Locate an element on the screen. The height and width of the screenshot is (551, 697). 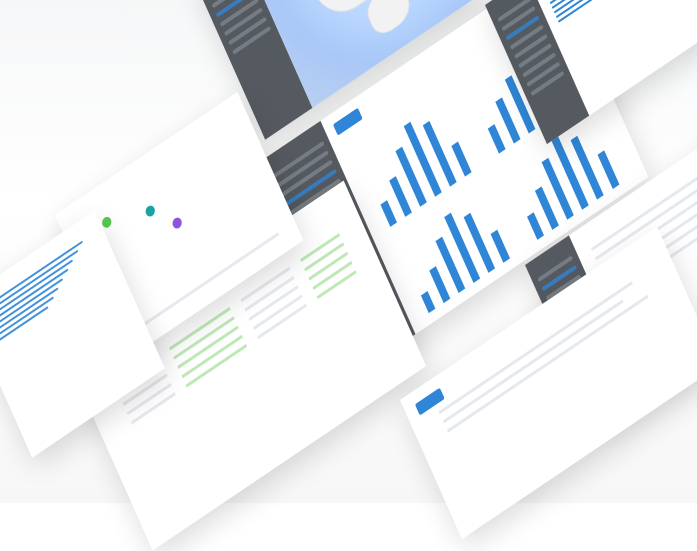
list-bar is located at coordinates (599, 12).